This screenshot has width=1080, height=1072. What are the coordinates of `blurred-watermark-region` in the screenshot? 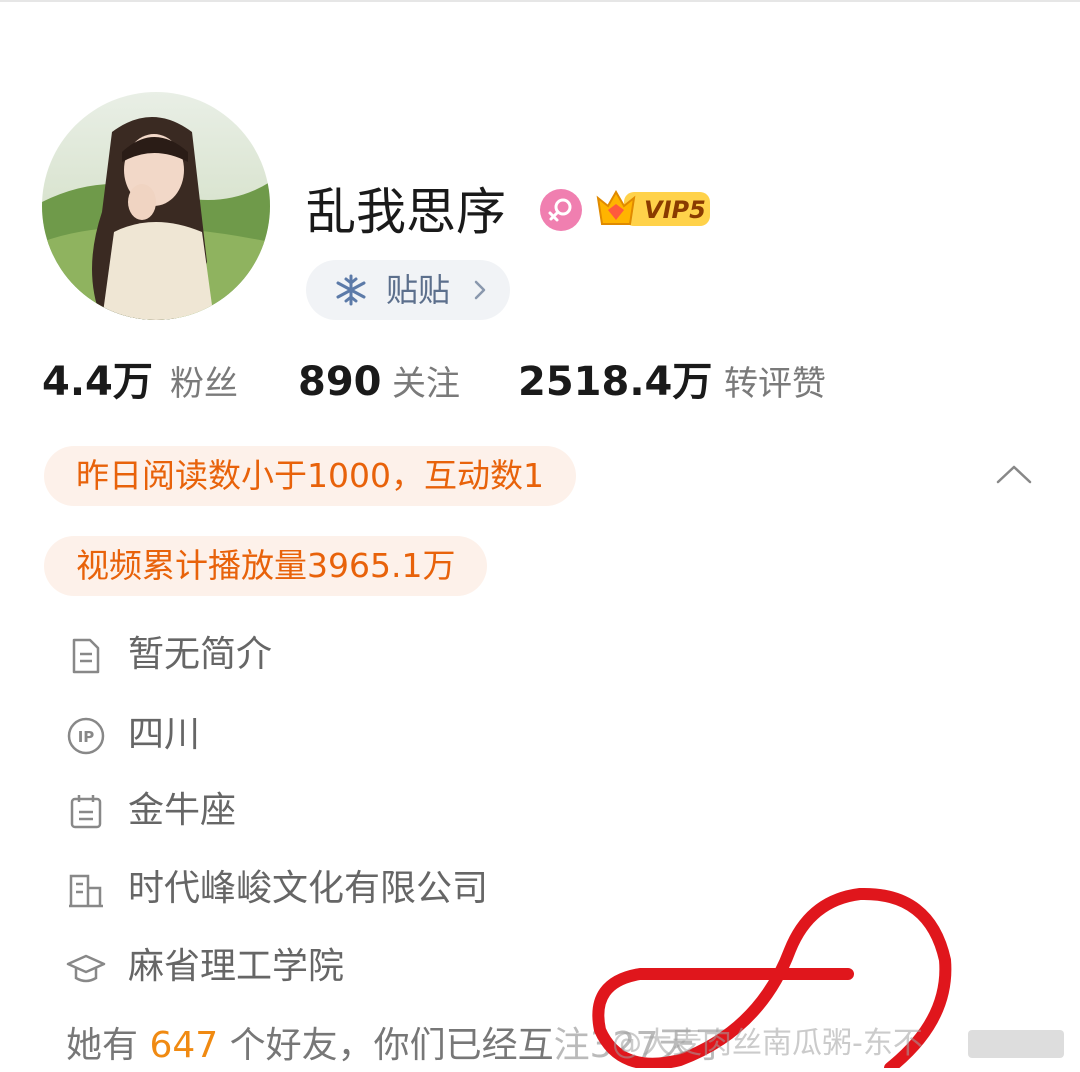 It's located at (1016, 1044).